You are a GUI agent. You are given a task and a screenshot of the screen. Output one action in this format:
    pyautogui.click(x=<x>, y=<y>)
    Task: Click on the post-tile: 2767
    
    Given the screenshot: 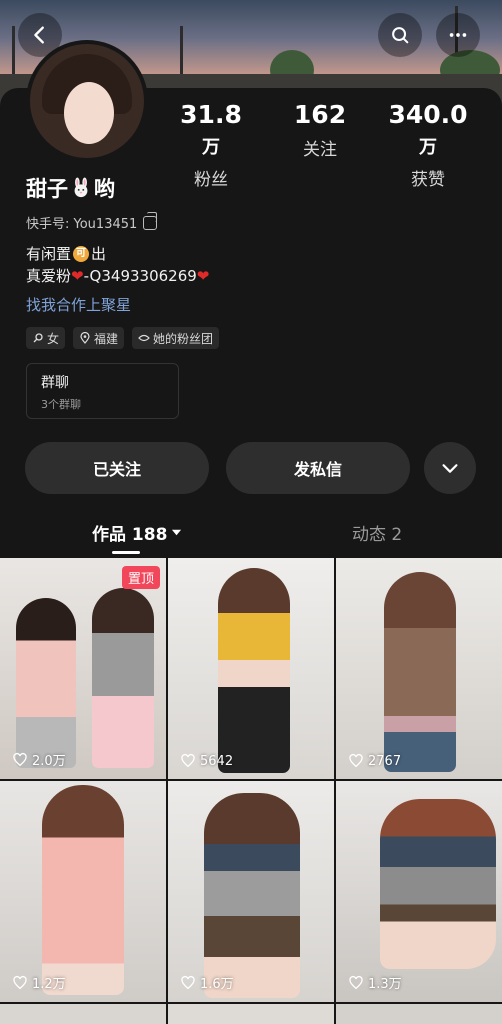 What is the action you would take?
    pyautogui.click(x=419, y=668)
    